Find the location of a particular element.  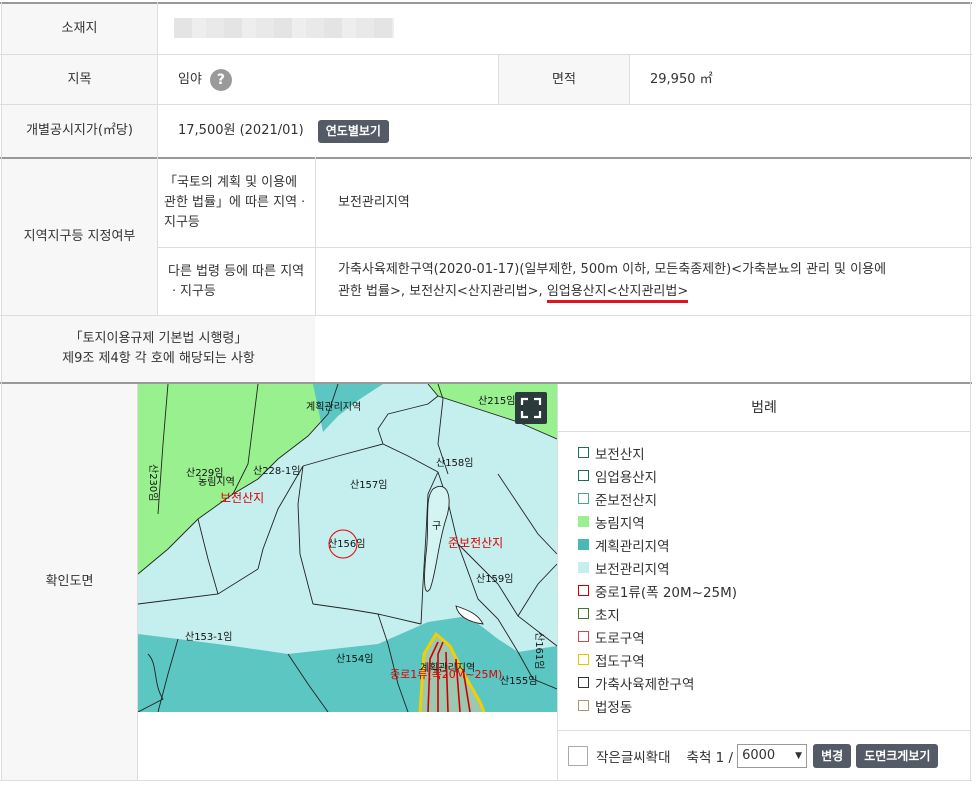

legend-item-label: 중로1류(폭 20M~25M) is located at coordinates (666, 592).